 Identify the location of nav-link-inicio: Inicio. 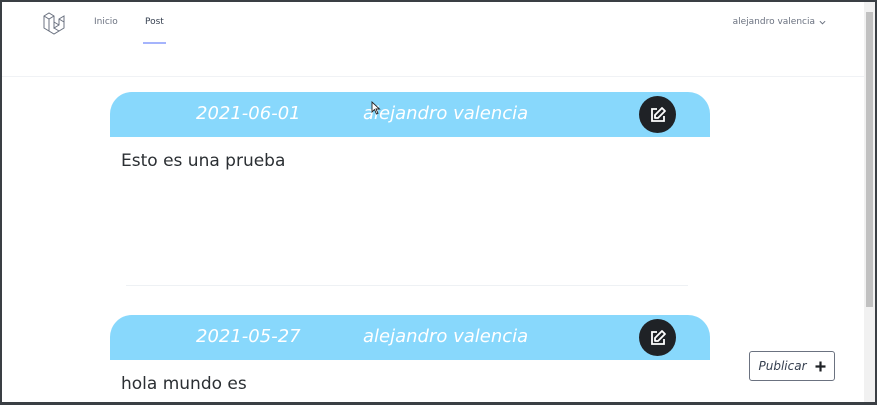
(106, 22).